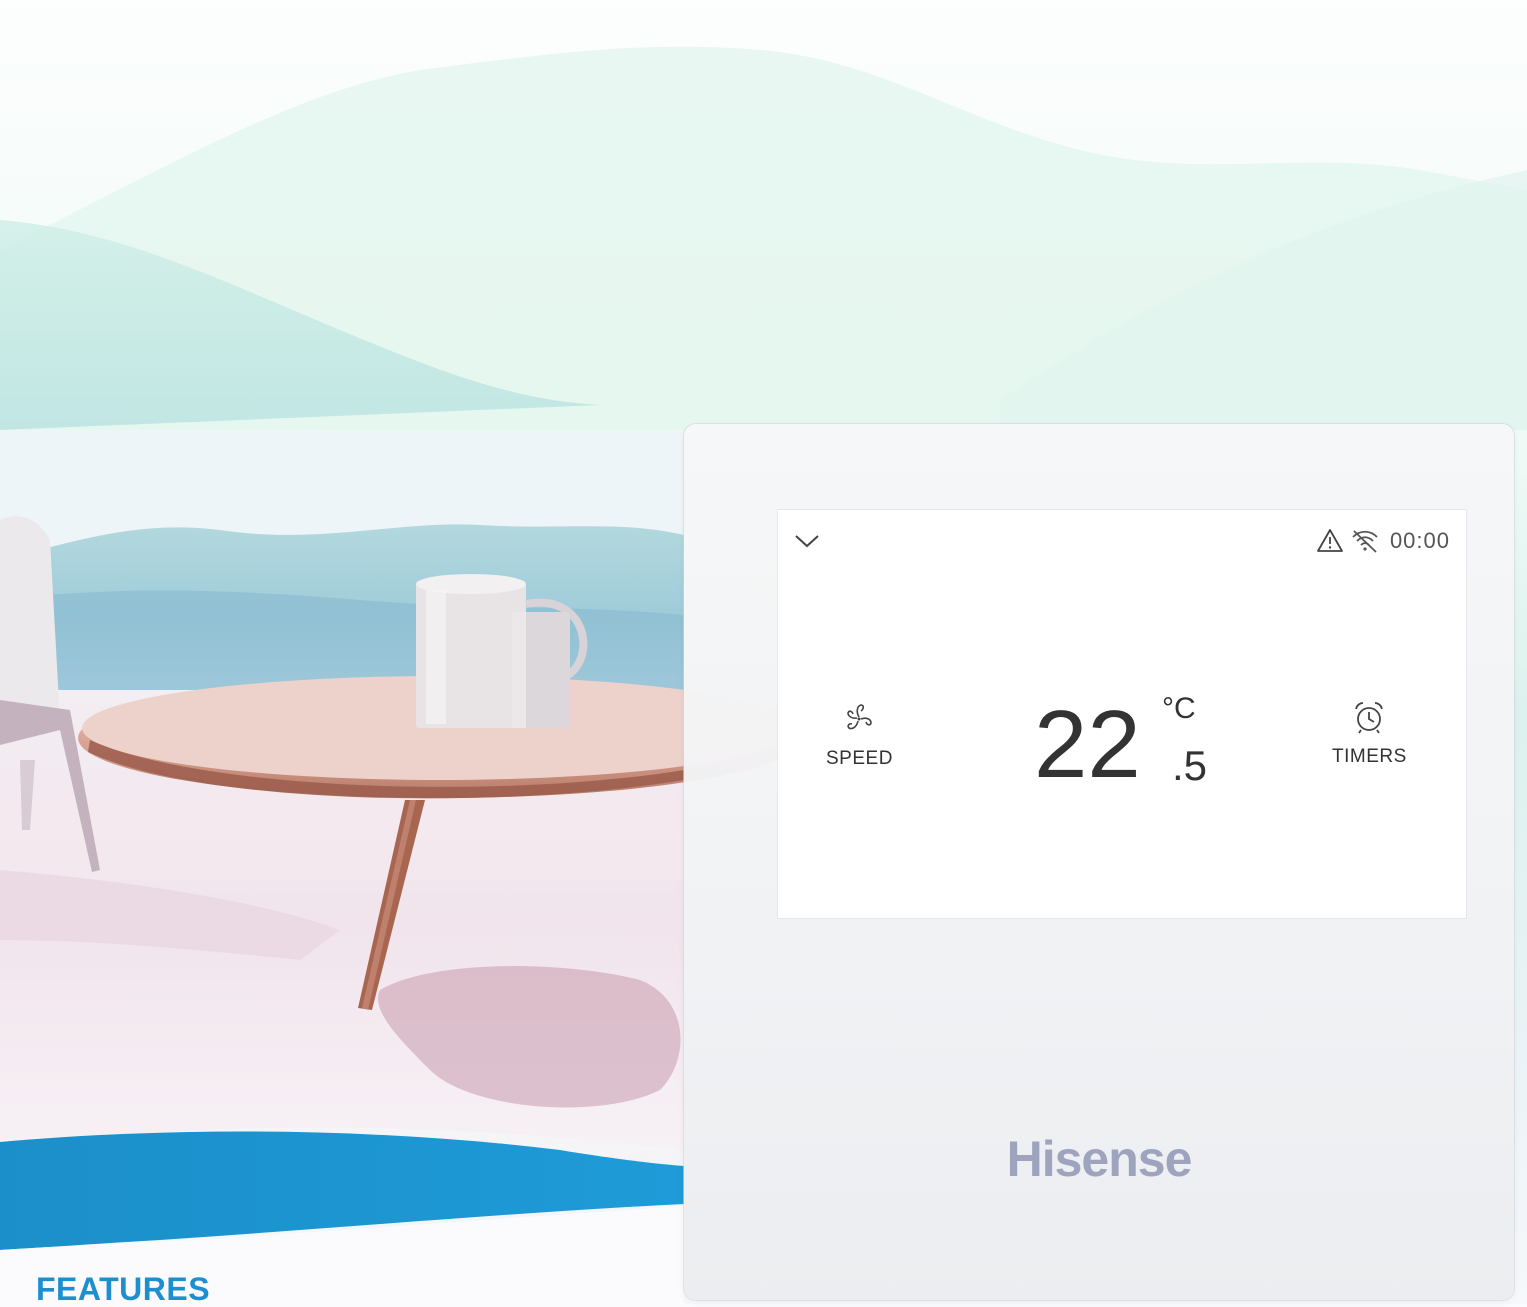 The image size is (1527, 1307). Describe the element at coordinates (1365, 541) in the screenshot. I see `wifi-off-icon` at that location.